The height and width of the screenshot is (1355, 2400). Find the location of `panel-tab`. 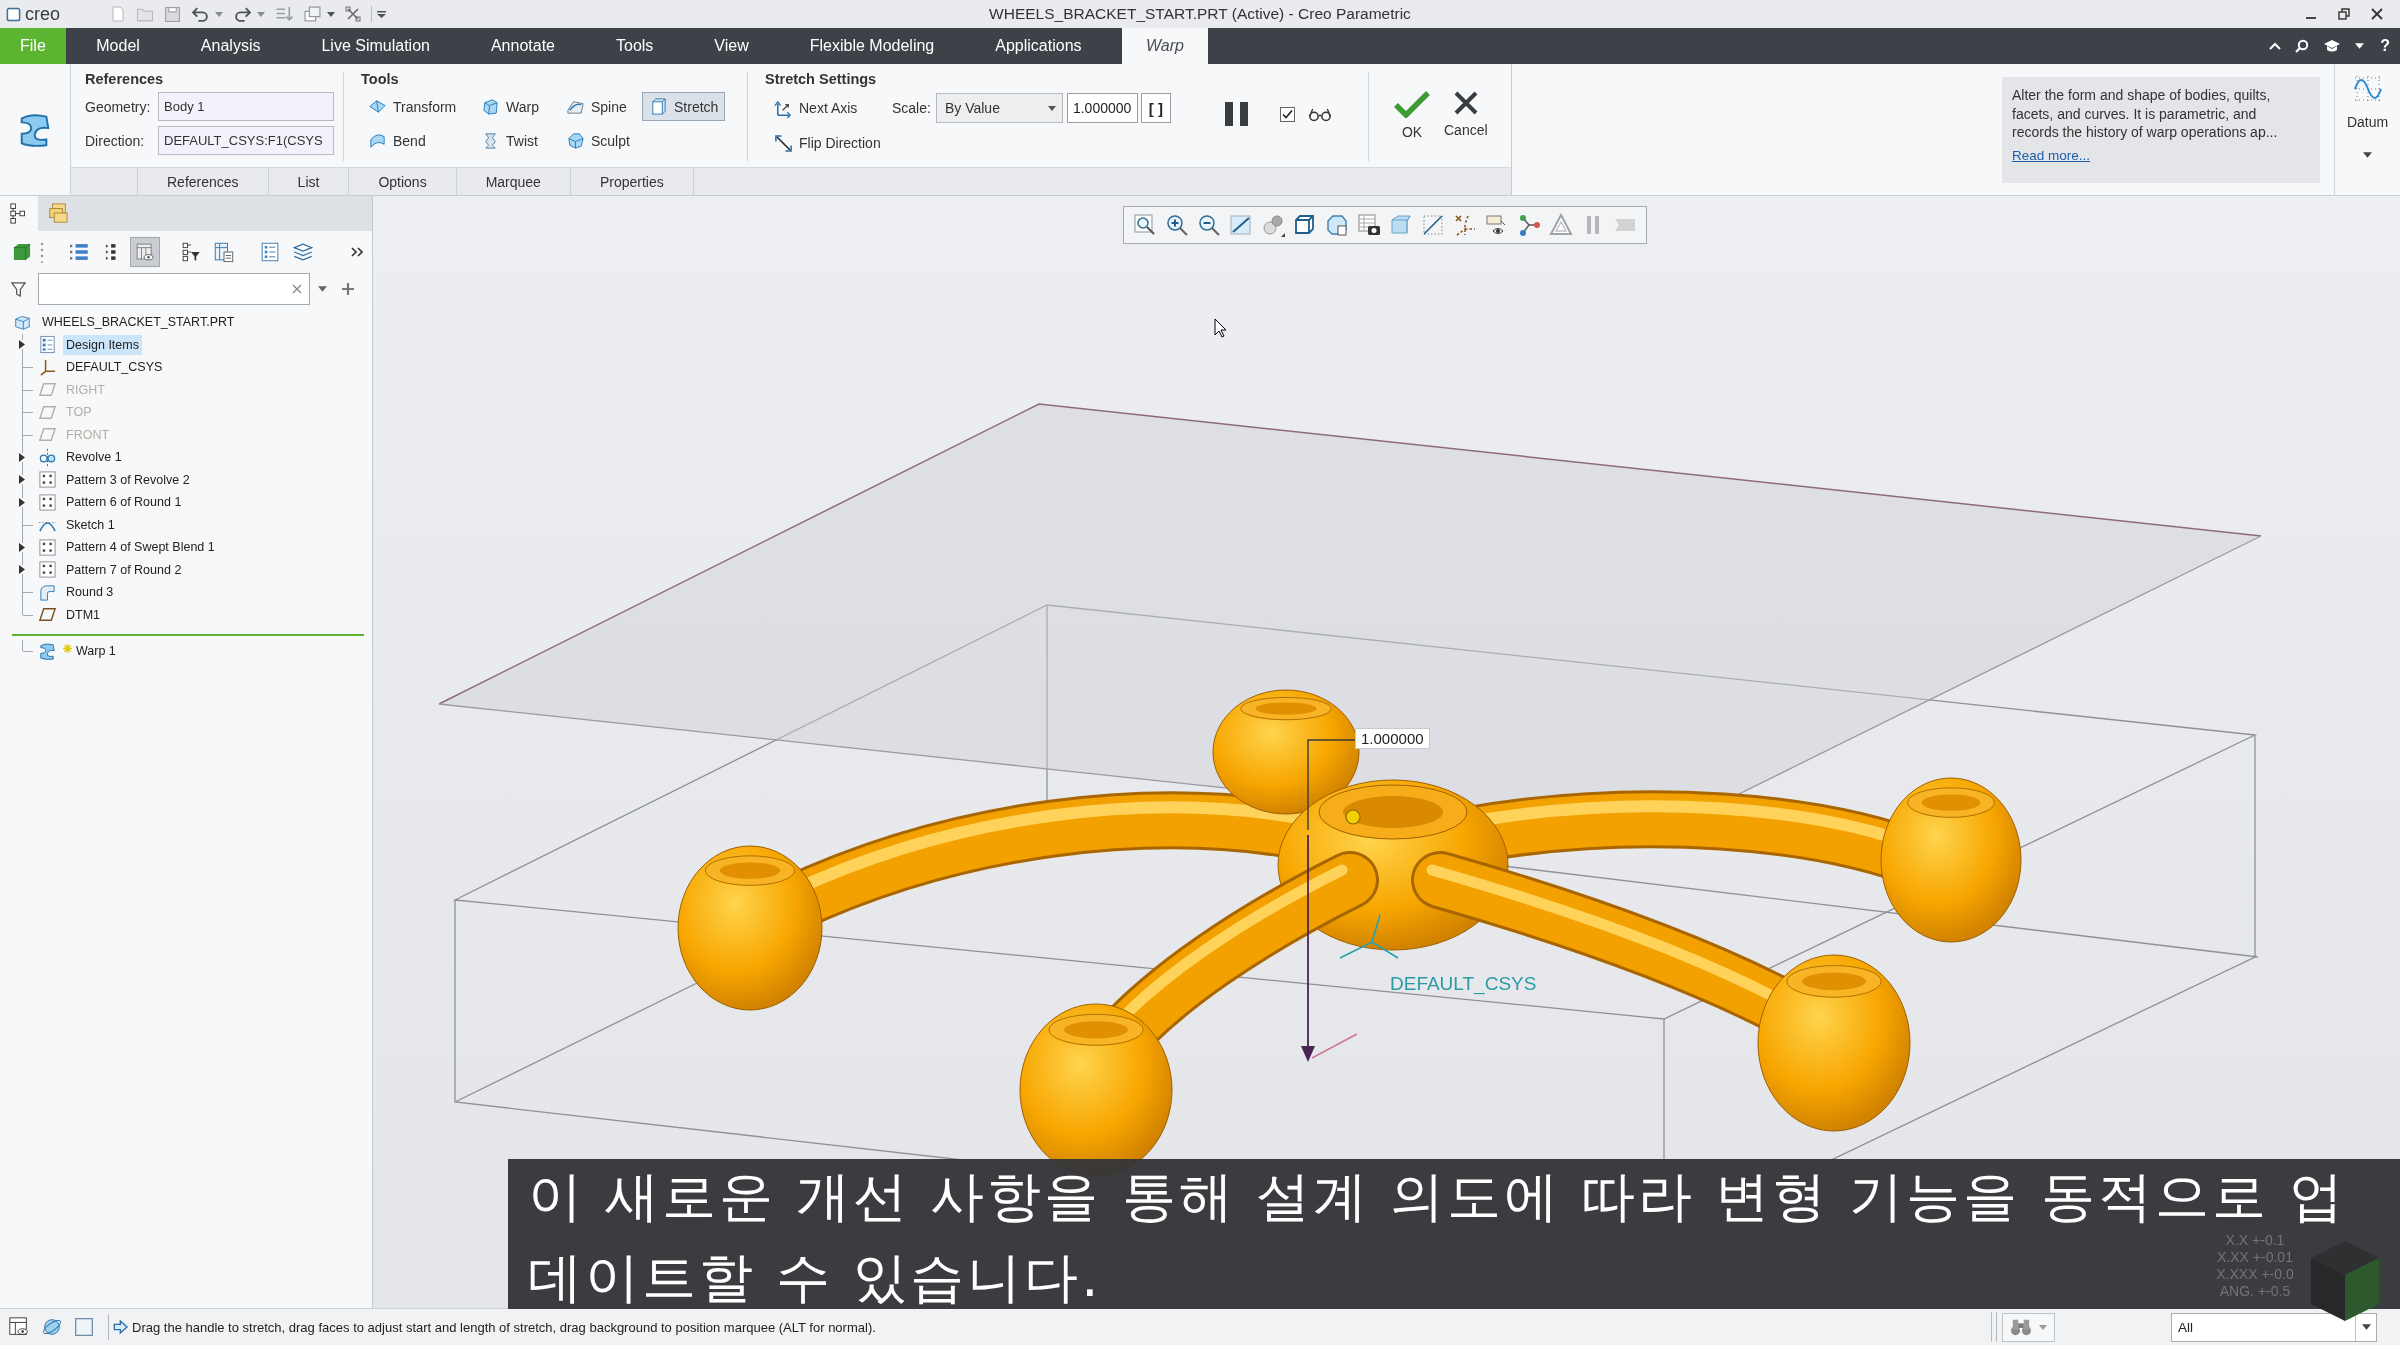

panel-tab is located at coordinates (19, 213).